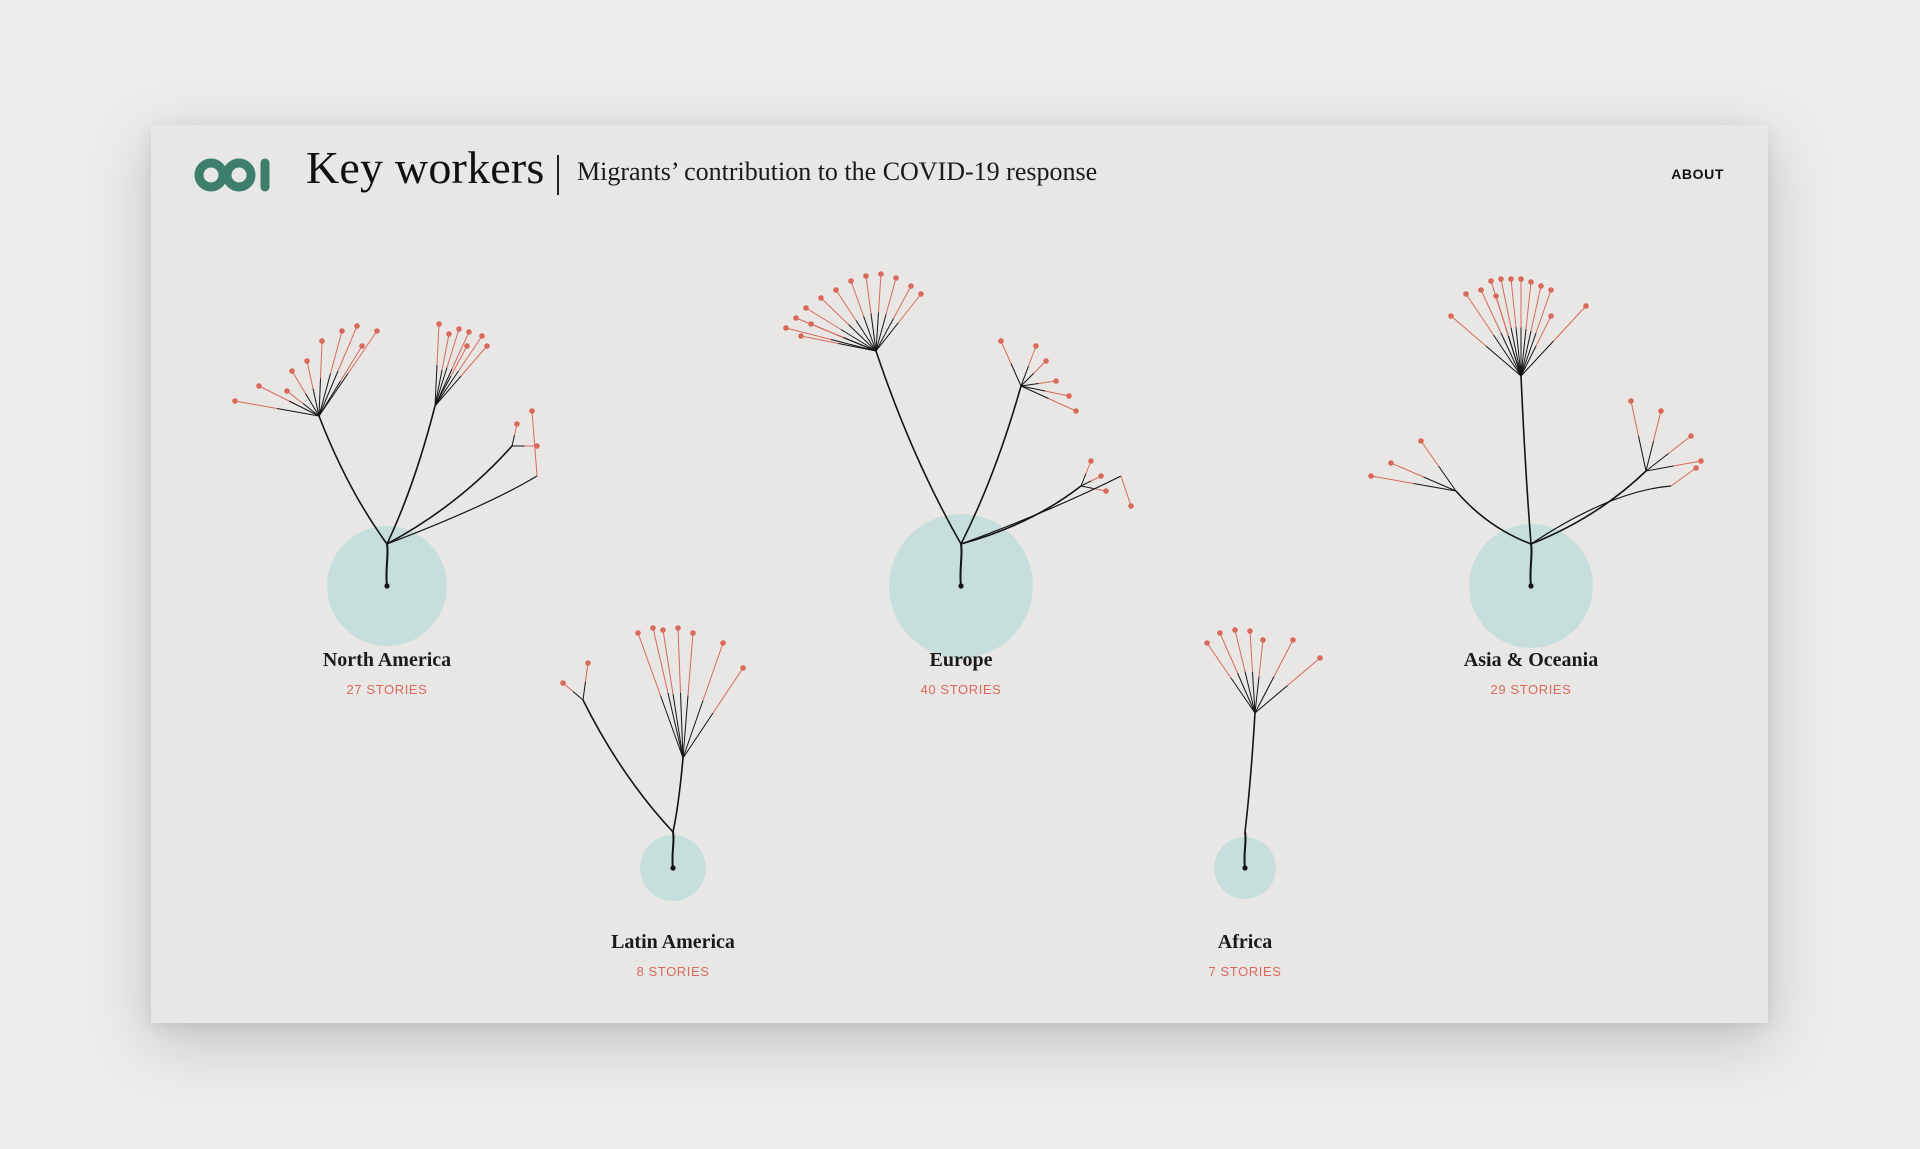 Image resolution: width=1920 pixels, height=1149 pixels. Describe the element at coordinates (672, 971) in the screenshot. I see `region-story-count: 8 STORIES` at that location.